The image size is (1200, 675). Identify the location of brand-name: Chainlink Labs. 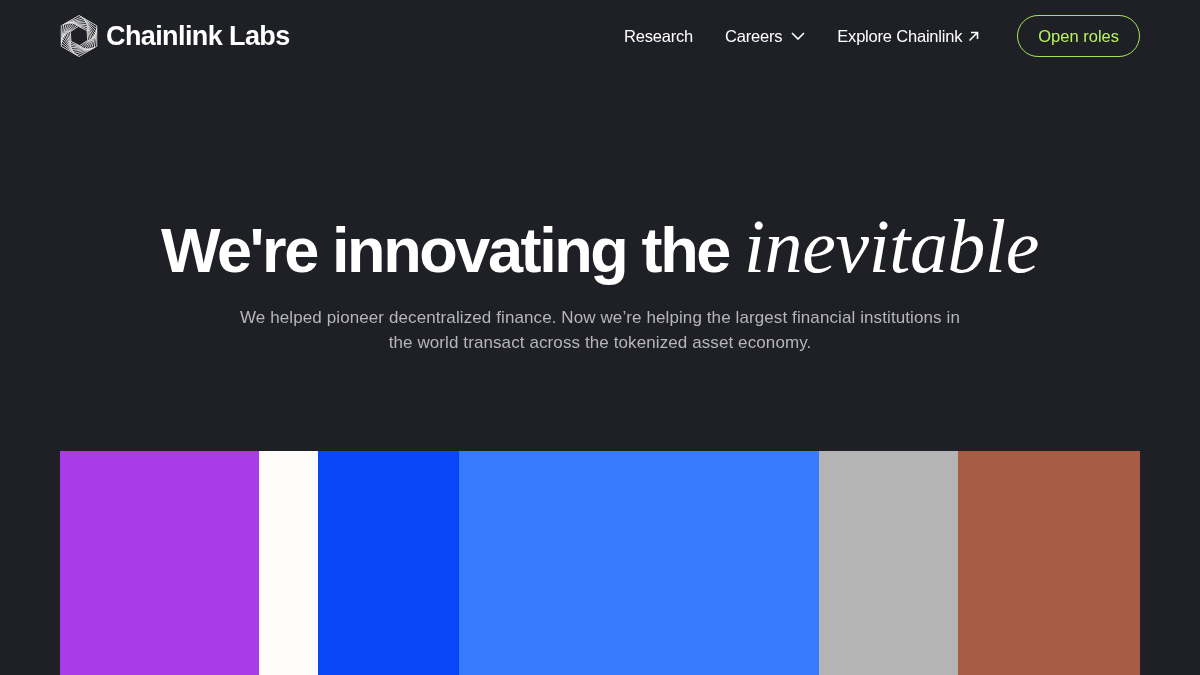
(198, 36).